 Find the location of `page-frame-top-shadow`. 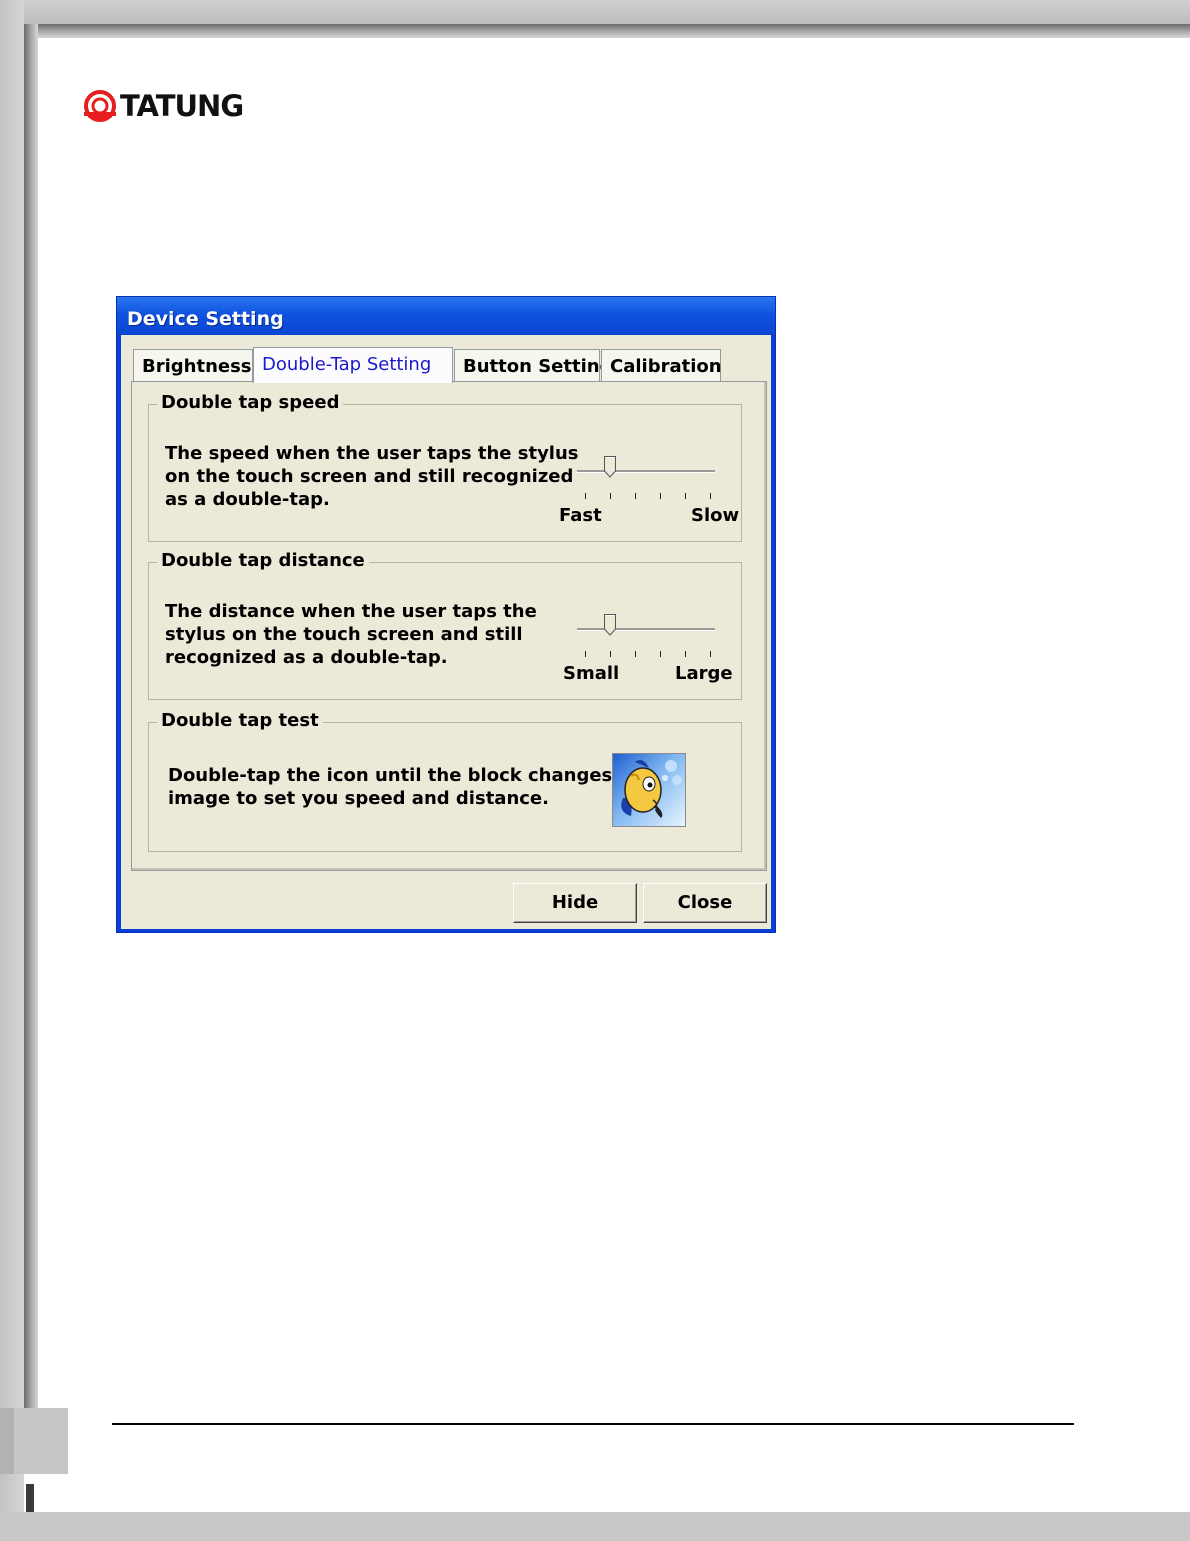

page-frame-top-shadow is located at coordinates (607, 31).